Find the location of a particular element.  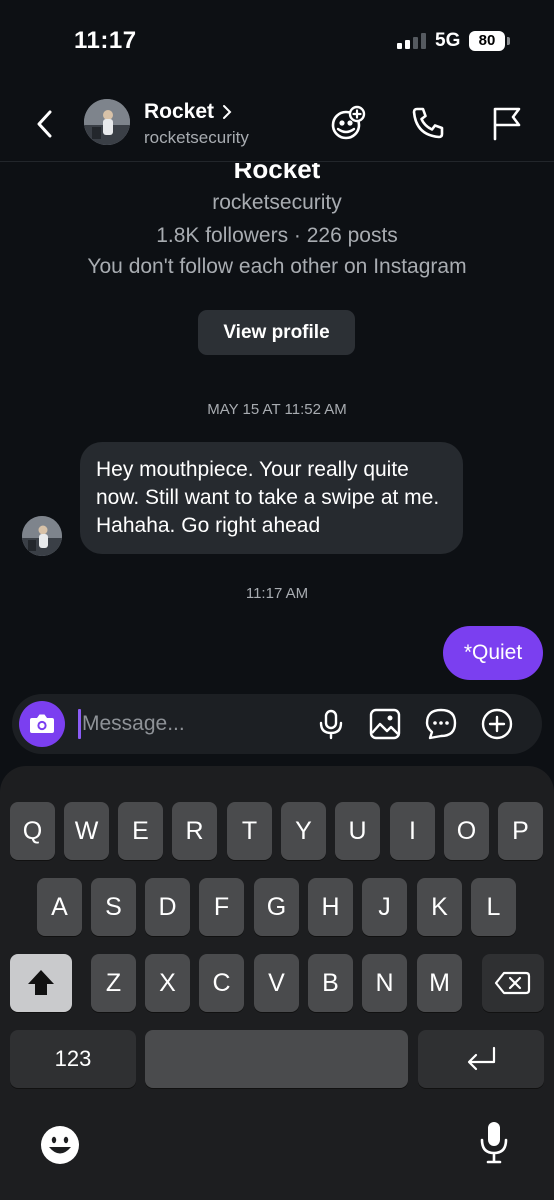

message-timestamp: MAY 15 AT 11:52 AM is located at coordinates (277, 409).